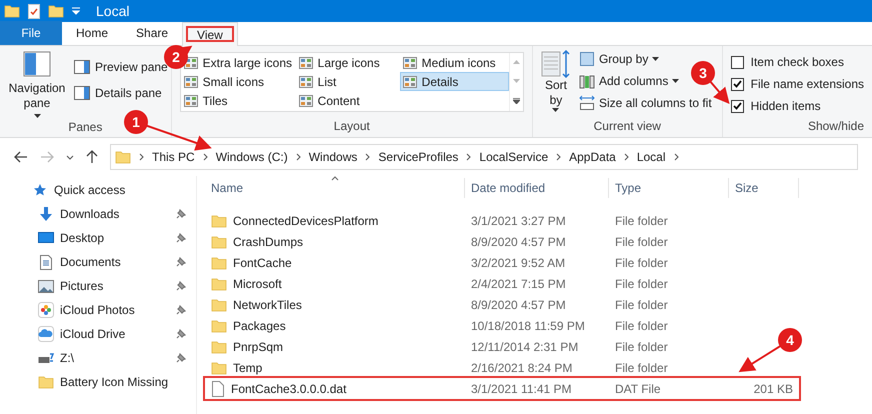 The width and height of the screenshot is (872, 414). I want to click on star-icon, so click(40, 190).